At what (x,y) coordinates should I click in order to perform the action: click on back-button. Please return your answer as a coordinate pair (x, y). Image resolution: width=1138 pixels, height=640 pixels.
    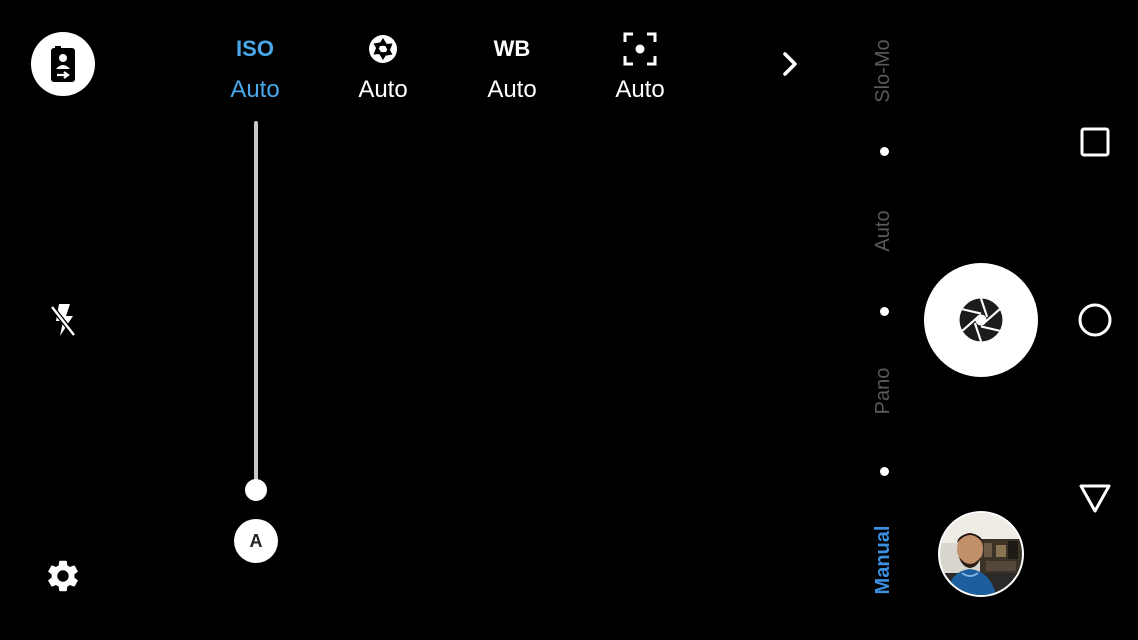
    Looking at the image, I should click on (1095, 498).